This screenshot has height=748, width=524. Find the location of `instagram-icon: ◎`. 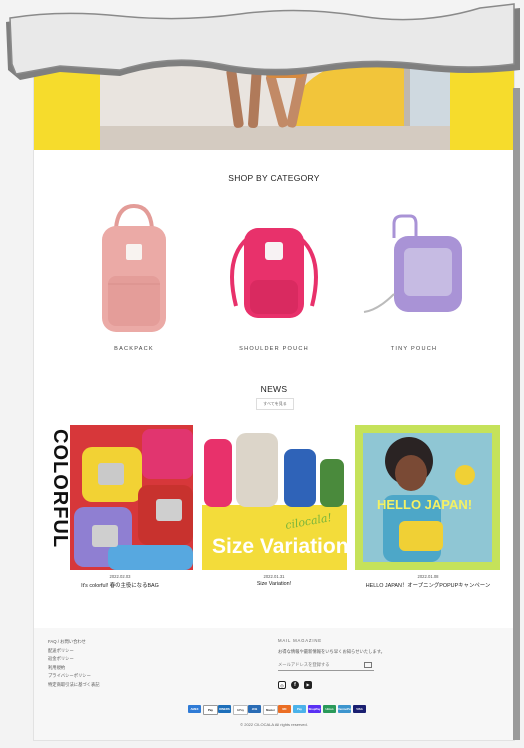

instagram-icon: ◎ is located at coordinates (282, 685).